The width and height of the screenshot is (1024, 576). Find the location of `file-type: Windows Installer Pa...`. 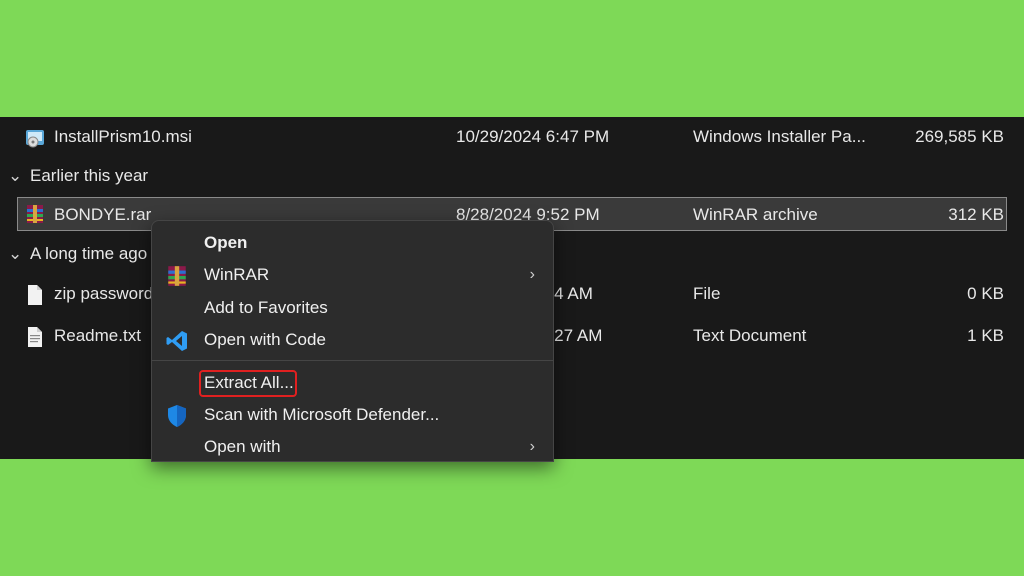

file-type: Windows Installer Pa... is located at coordinates (779, 136).